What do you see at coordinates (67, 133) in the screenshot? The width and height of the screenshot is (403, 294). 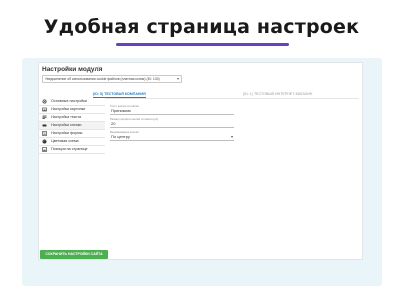 I see `sidebar-item-label: Настройки формы` at bounding box center [67, 133].